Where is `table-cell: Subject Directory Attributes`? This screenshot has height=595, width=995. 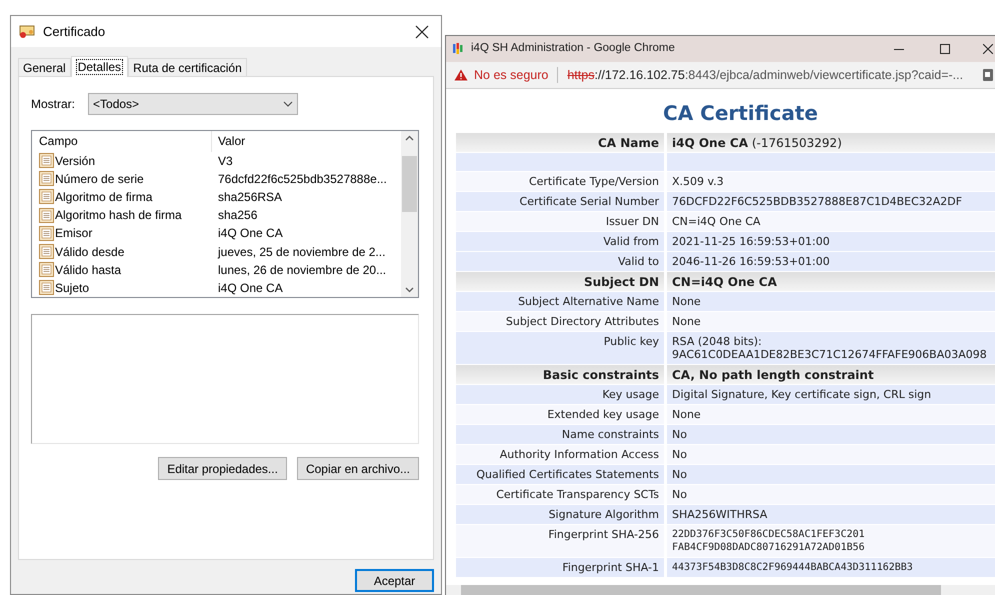
table-cell: Subject Directory Attributes is located at coordinates (560, 321).